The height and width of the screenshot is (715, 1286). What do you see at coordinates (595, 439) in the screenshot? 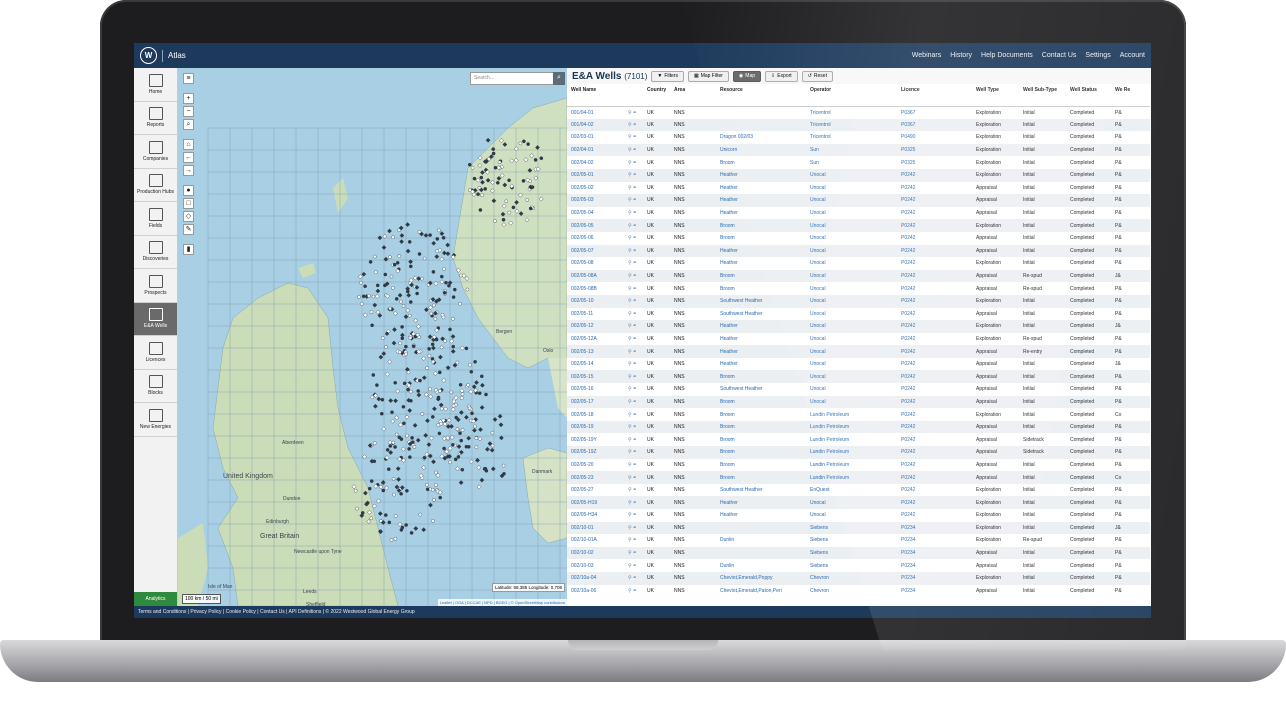
I see `cell-well-name: 002/05-19Y` at bounding box center [595, 439].